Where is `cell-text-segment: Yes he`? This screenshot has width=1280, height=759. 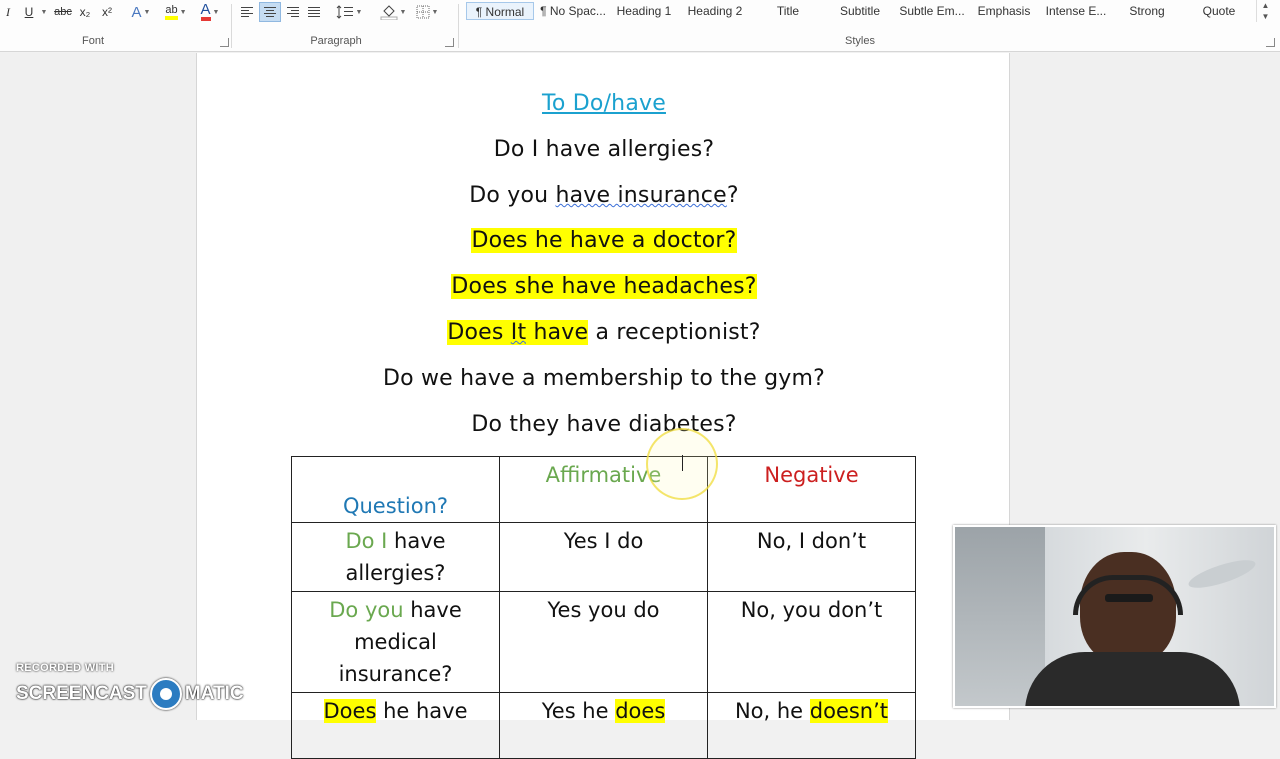
cell-text-segment: Yes he is located at coordinates (578, 711).